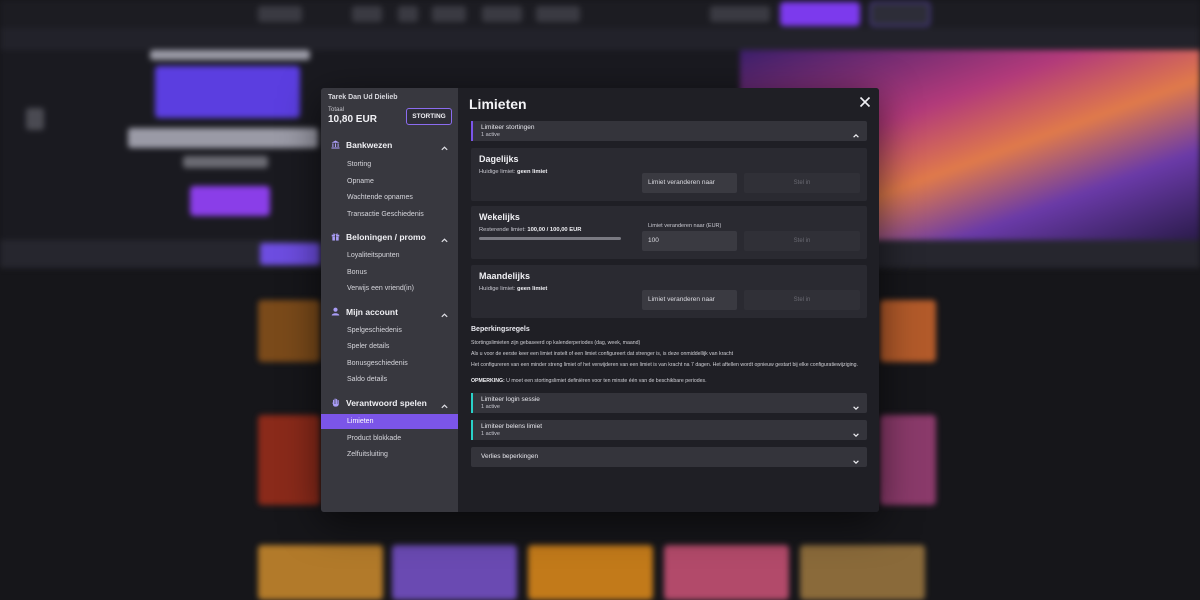 This screenshot has width=1200, height=600. Describe the element at coordinates (669, 457) in the screenshot. I see `loss-limit-accordion: Verlies beperkingen` at that location.